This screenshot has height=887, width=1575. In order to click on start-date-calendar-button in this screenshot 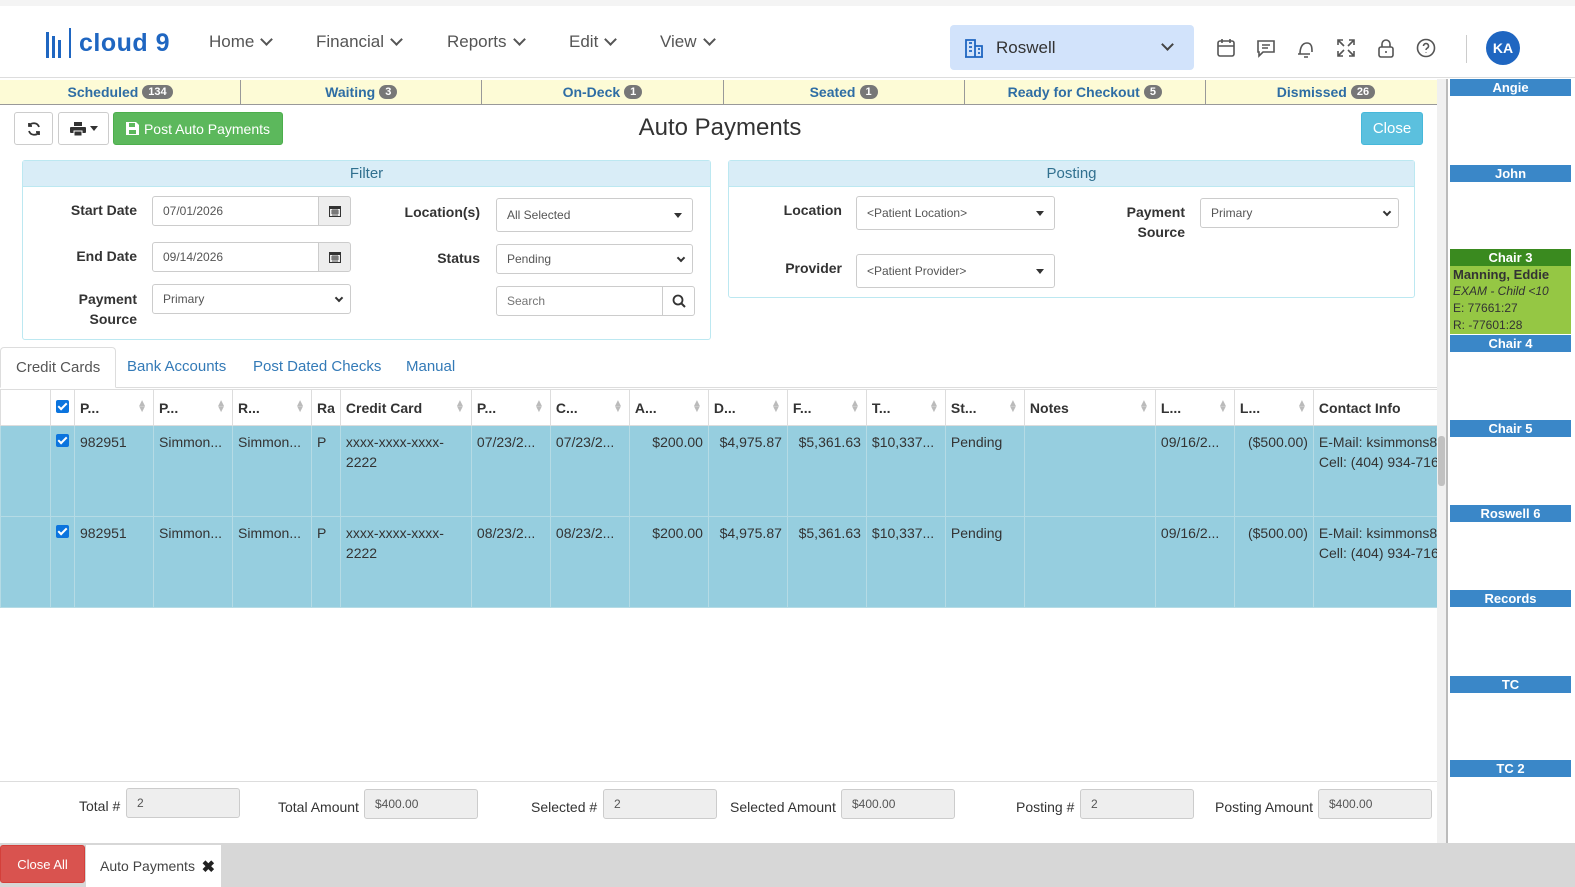, I will do `click(334, 211)`.